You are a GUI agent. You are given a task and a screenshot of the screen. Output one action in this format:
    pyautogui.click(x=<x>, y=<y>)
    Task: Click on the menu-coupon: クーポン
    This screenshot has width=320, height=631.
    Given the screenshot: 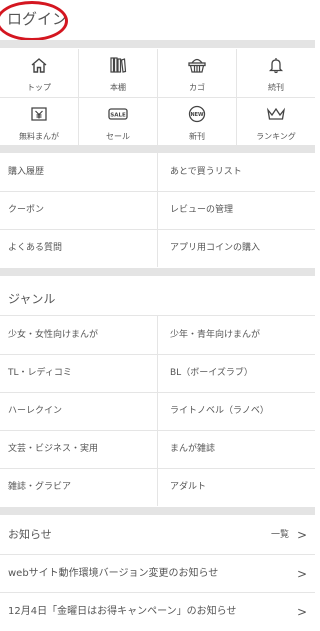 What is the action you would take?
    pyautogui.click(x=80, y=210)
    